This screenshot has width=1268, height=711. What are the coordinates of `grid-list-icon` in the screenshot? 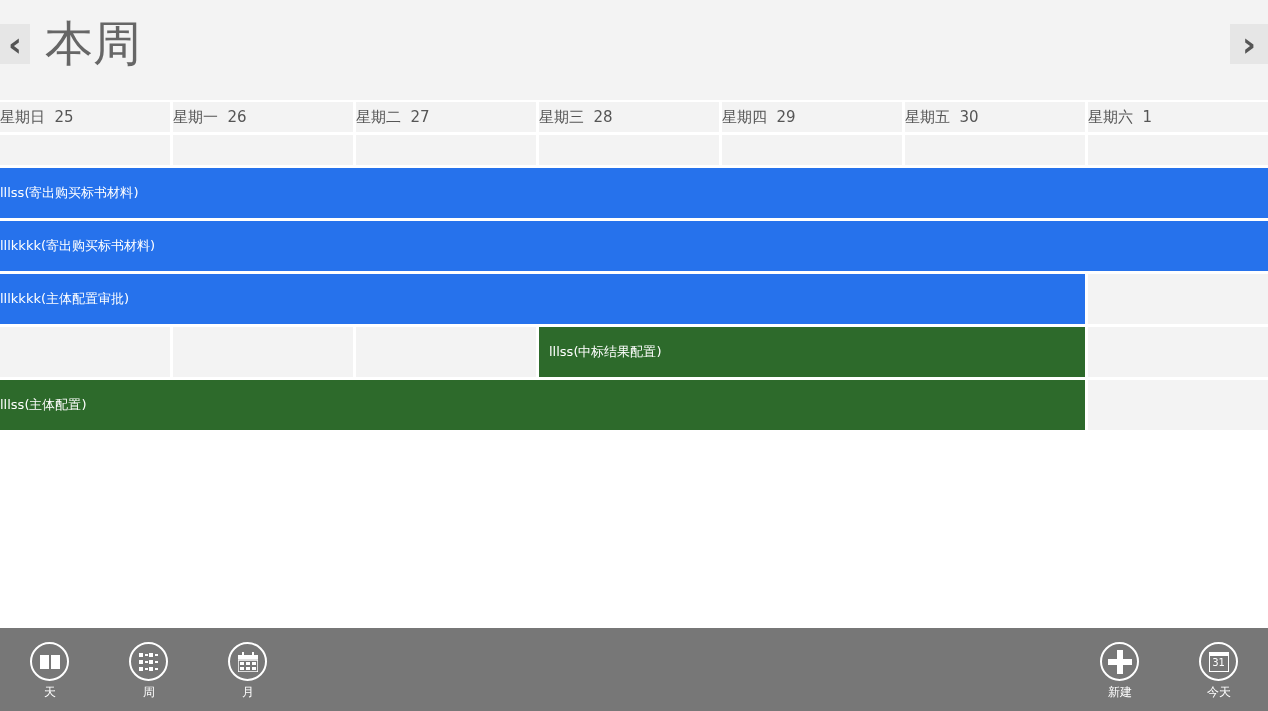 It's located at (148, 661).